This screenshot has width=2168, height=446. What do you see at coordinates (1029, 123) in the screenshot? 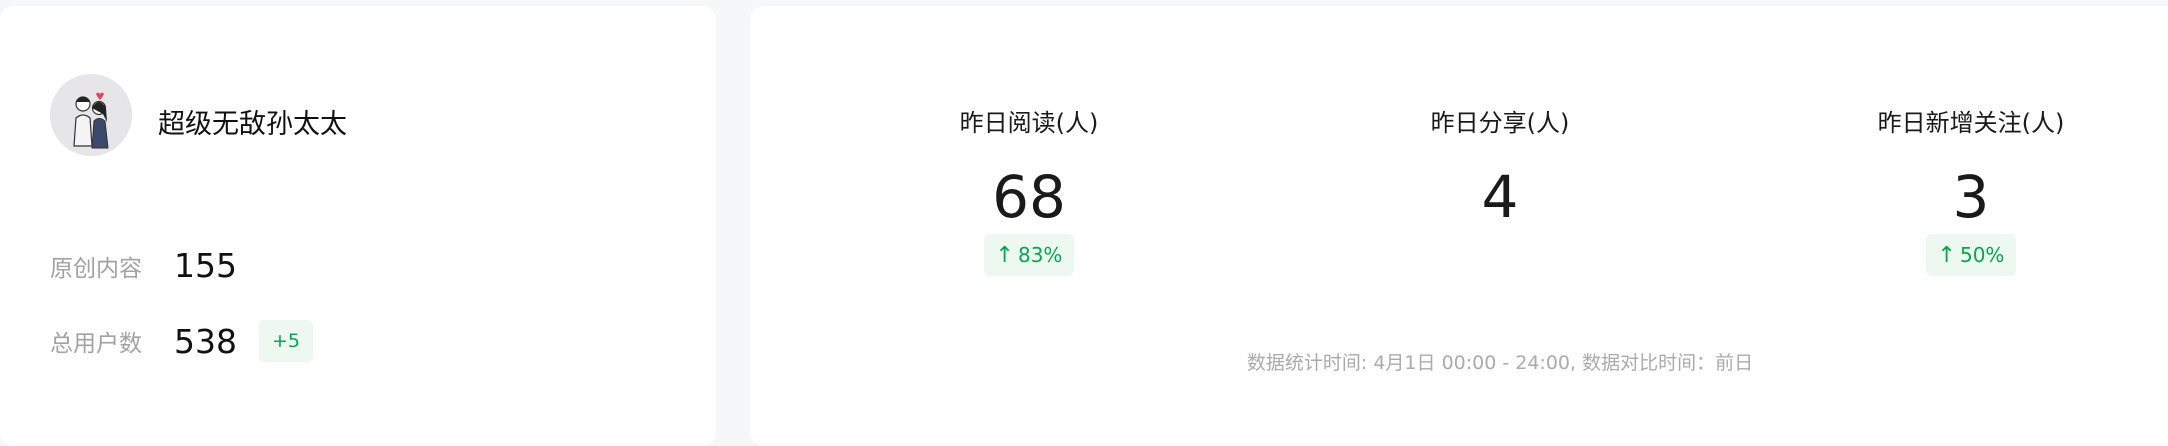
I see `metric-reads-title: 昨日阅读(人)` at bounding box center [1029, 123].